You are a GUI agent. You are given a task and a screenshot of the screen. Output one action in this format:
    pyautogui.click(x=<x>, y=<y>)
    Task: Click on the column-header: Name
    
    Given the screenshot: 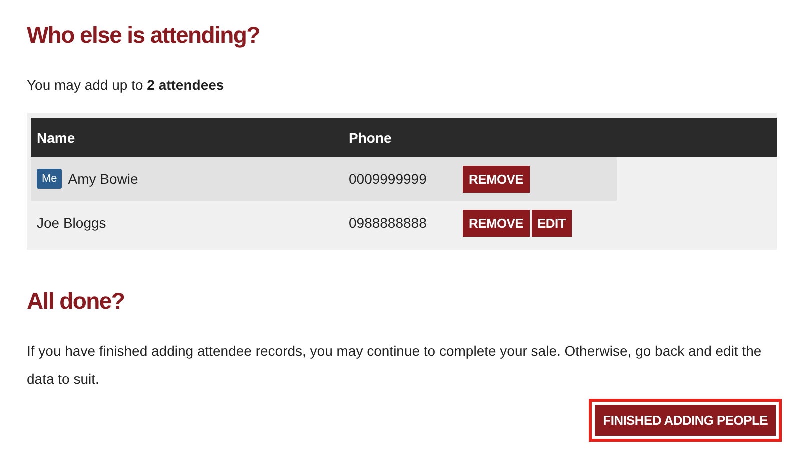 What is the action you would take?
    pyautogui.click(x=56, y=138)
    